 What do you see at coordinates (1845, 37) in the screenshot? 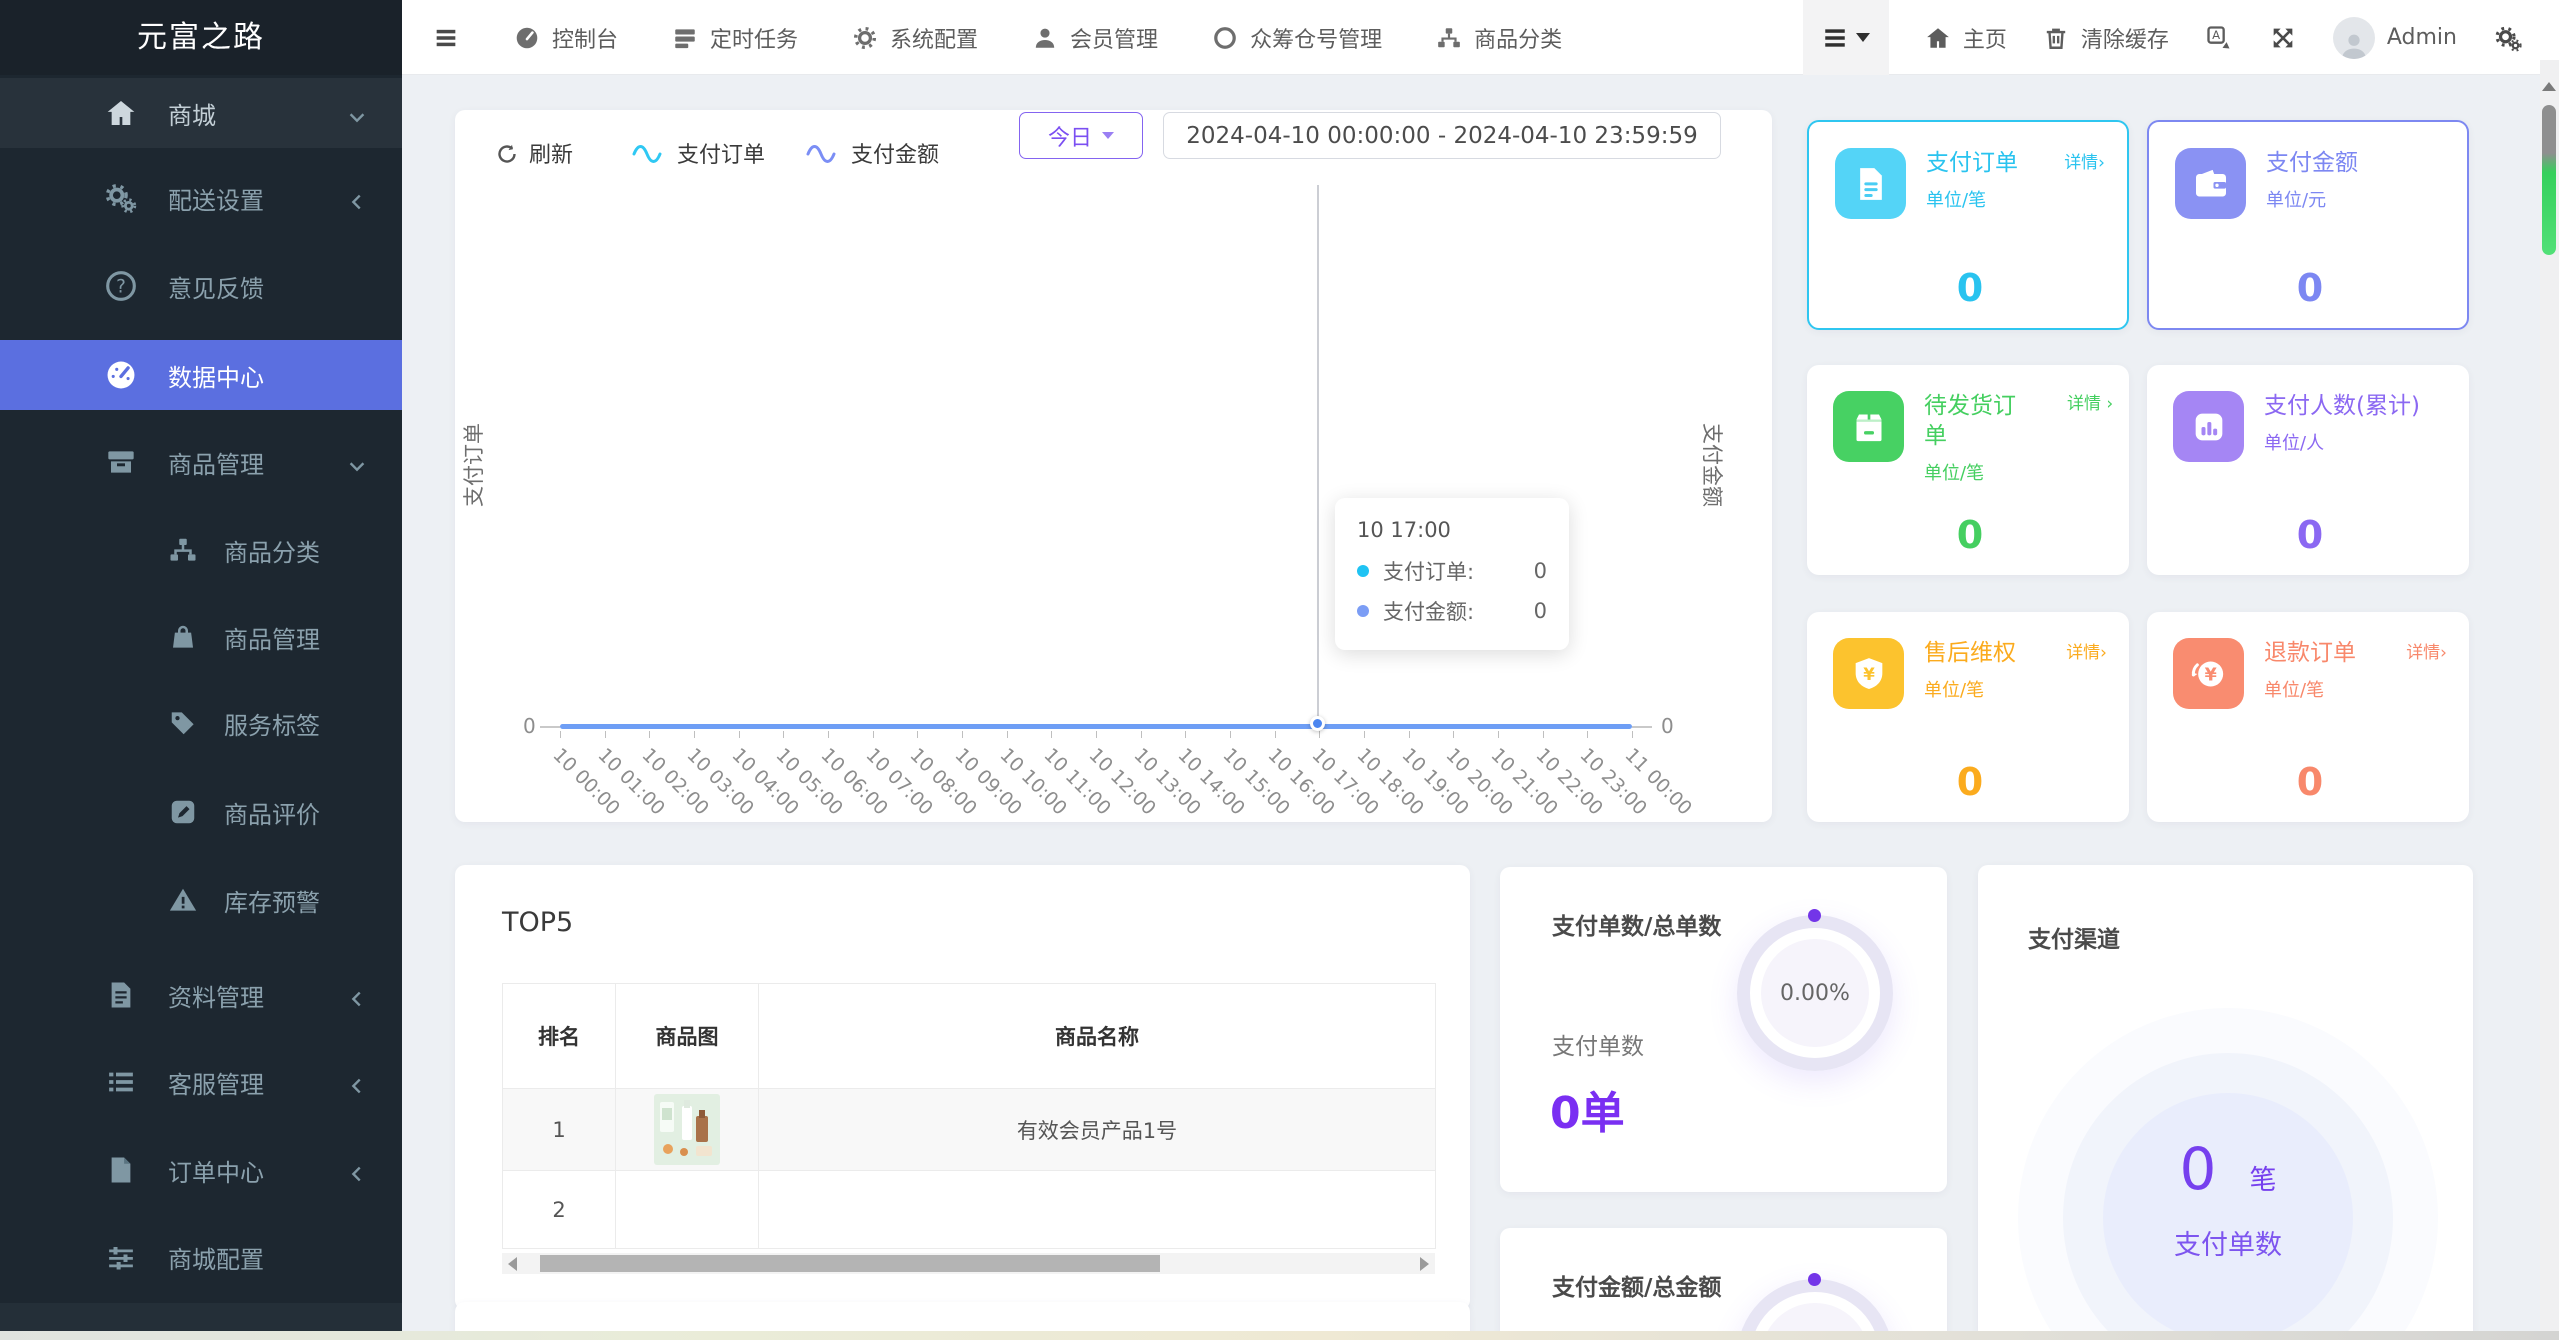
I see `list-dropdown-button` at bounding box center [1845, 37].